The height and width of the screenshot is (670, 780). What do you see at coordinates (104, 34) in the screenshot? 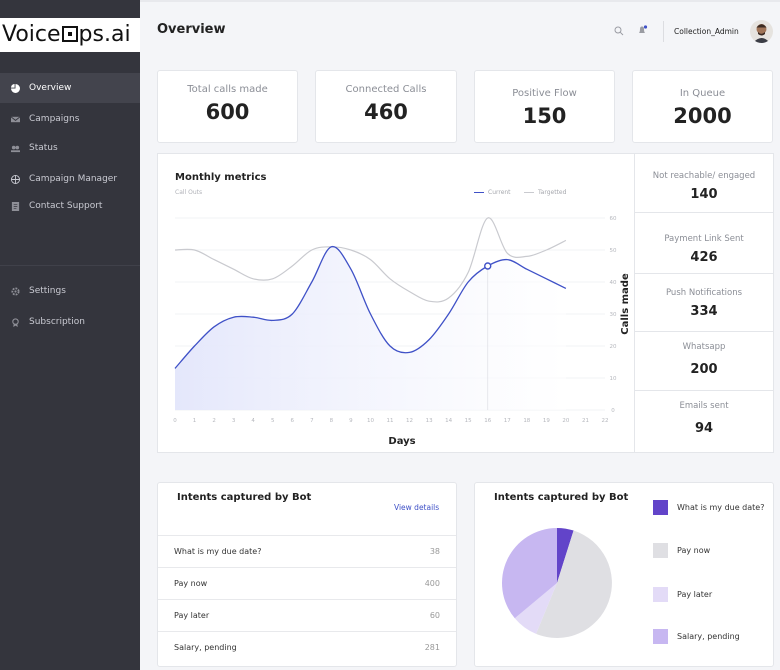
I see `brand-text-post: ps.ai` at bounding box center [104, 34].